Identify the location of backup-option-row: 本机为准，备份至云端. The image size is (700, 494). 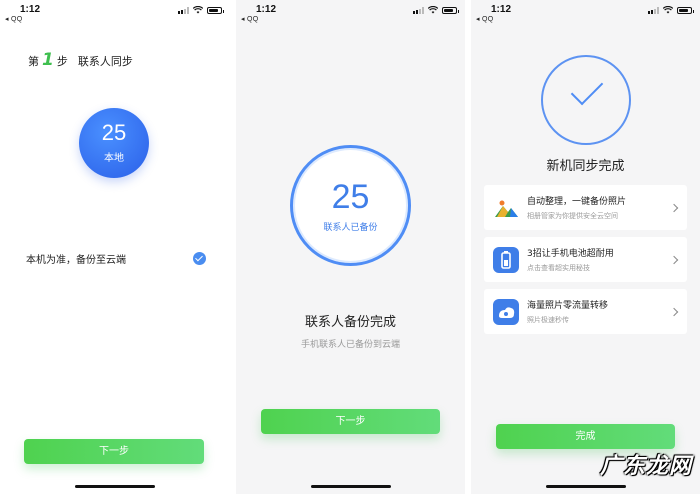
(116, 258).